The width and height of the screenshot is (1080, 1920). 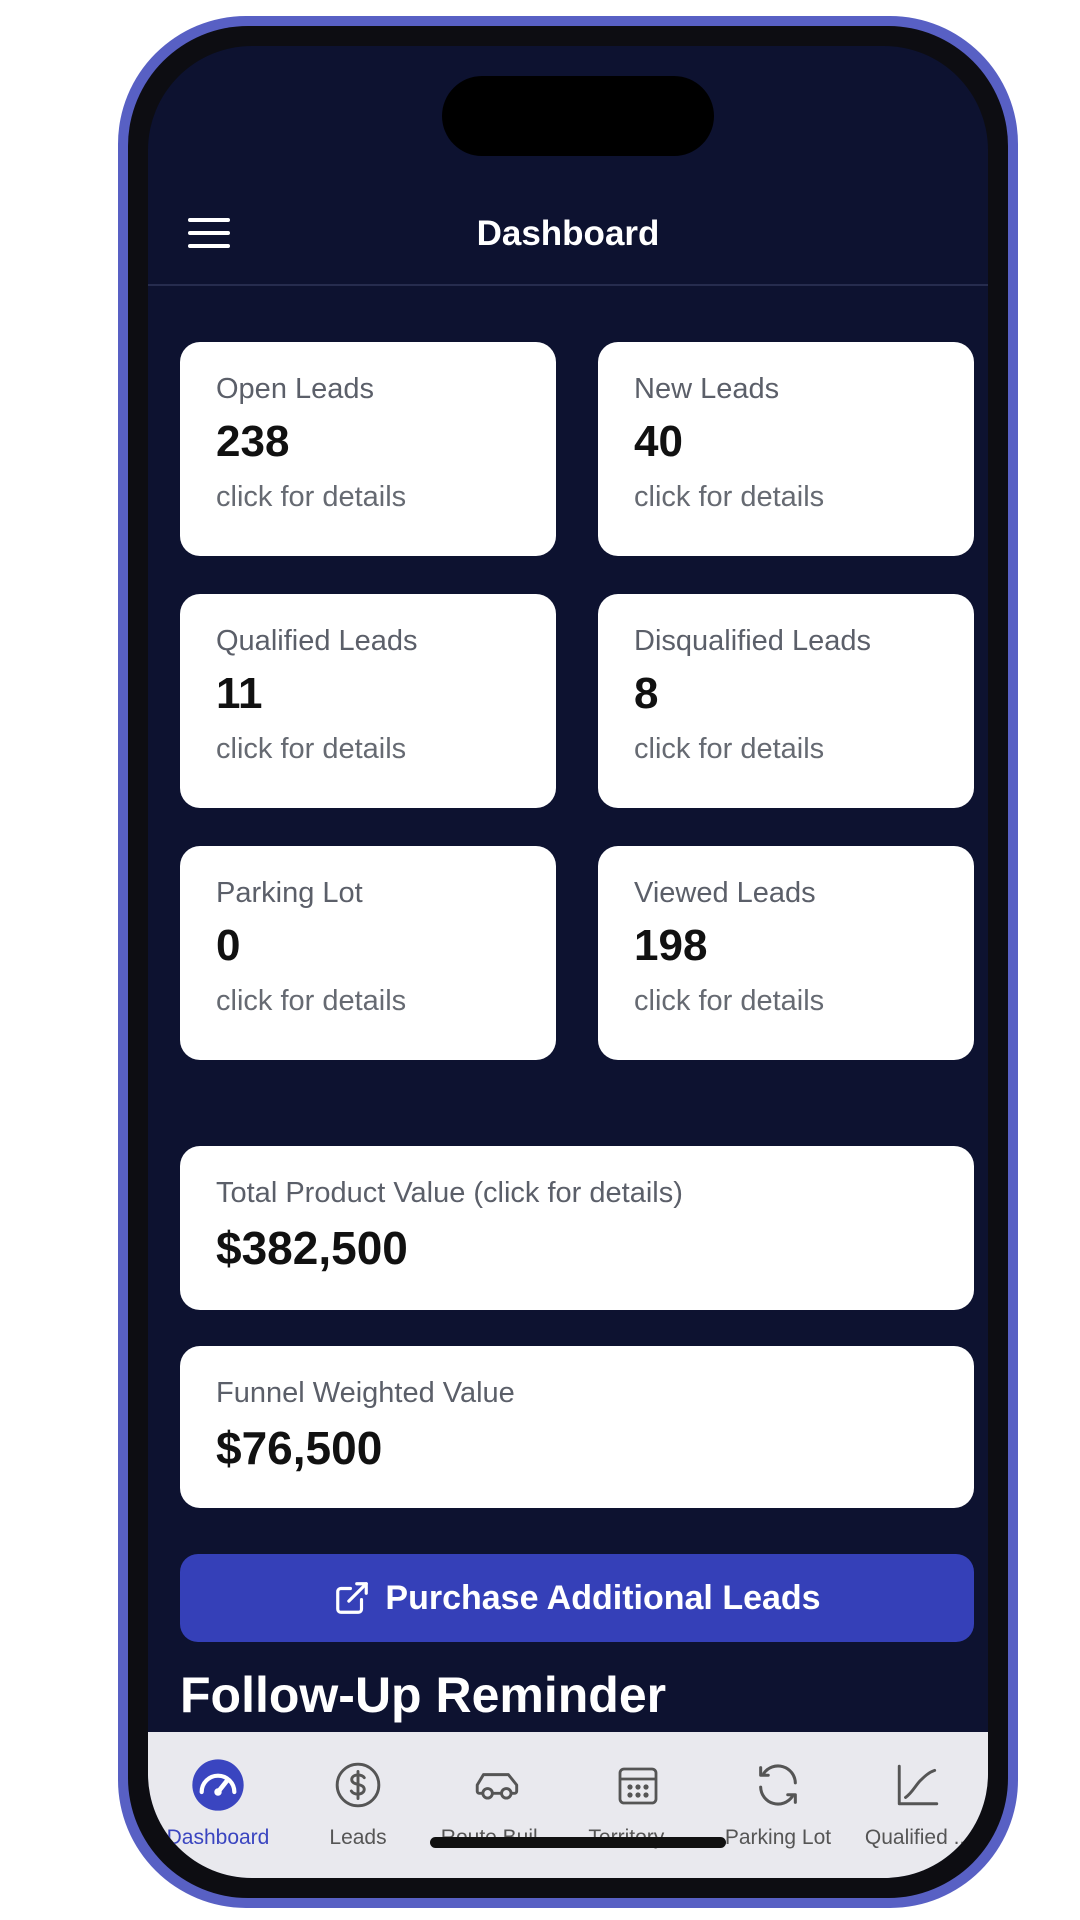 What do you see at coordinates (352, 1598) in the screenshot?
I see `external-link-icon` at bounding box center [352, 1598].